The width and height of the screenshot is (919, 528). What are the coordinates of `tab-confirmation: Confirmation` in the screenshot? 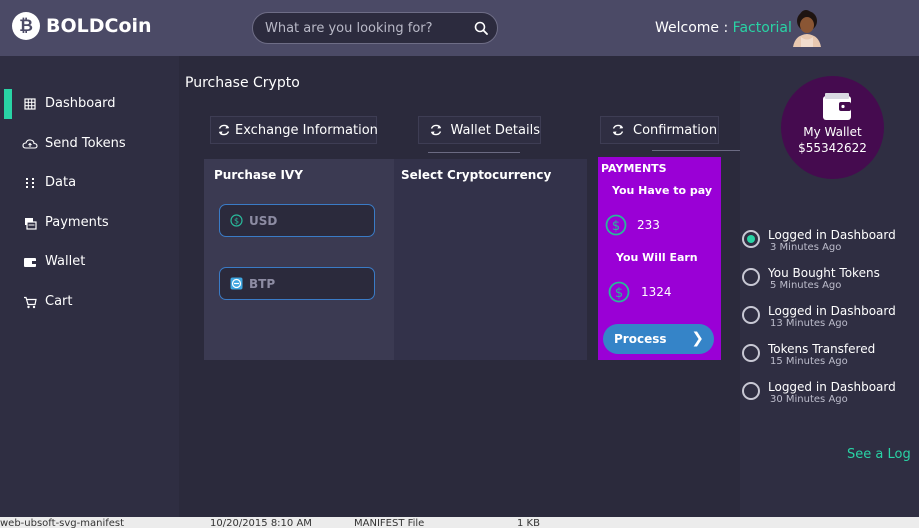 It's located at (659, 130).